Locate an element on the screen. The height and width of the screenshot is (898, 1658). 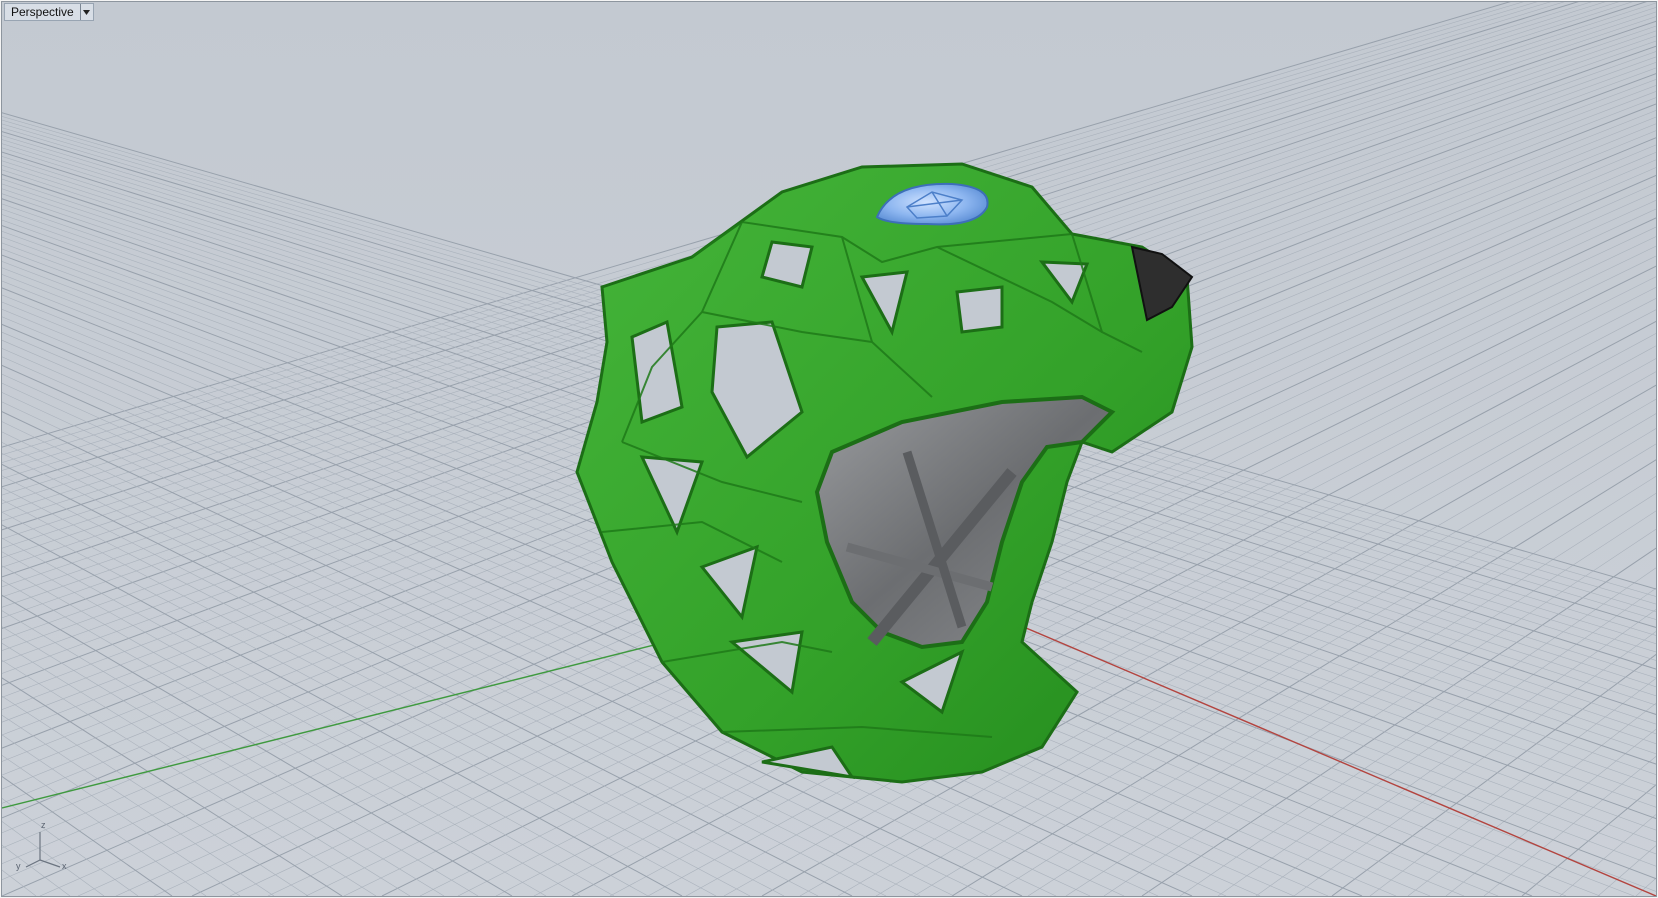
viewport-title-tab: Perspective is located at coordinates (49, 12).